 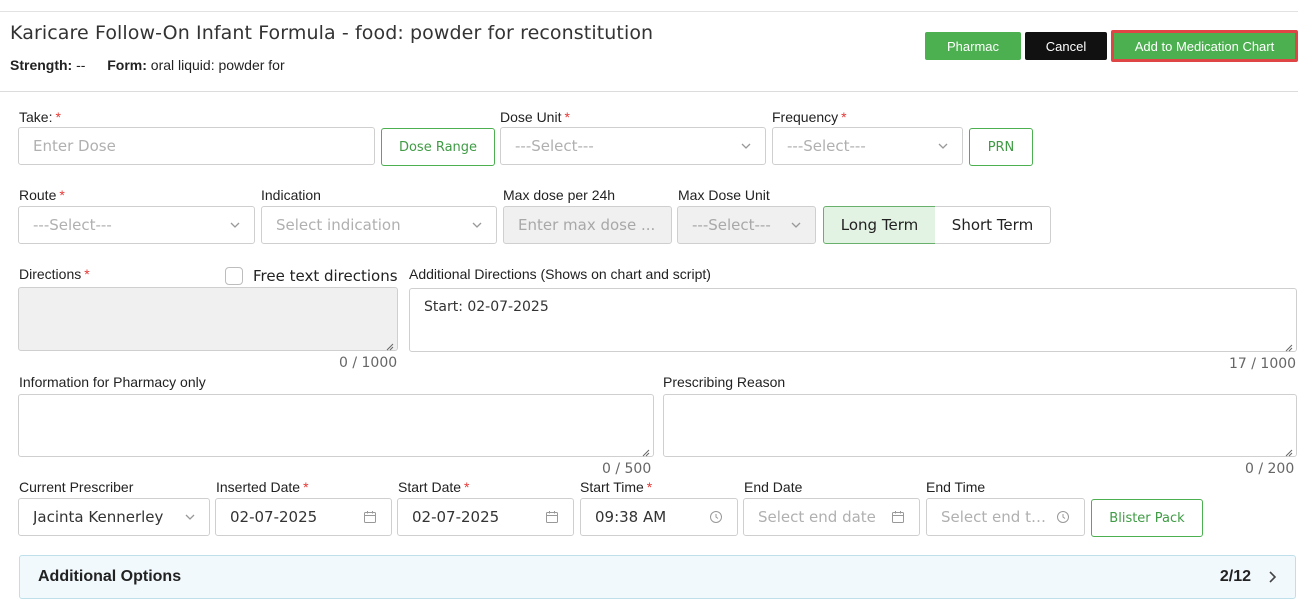 What do you see at coordinates (867, 146) in the screenshot?
I see `frequency-select: ---Select---` at bounding box center [867, 146].